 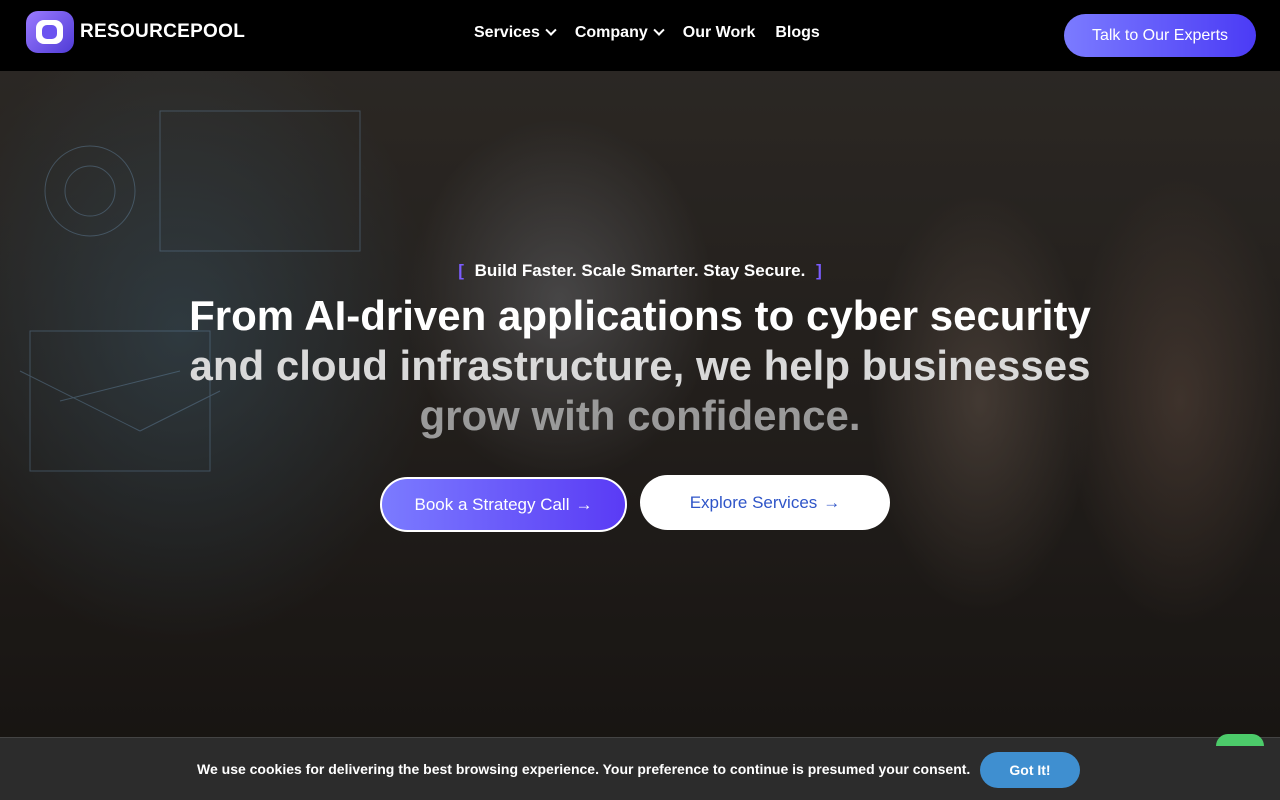 What do you see at coordinates (50, 32) in the screenshot?
I see `logo-icon` at bounding box center [50, 32].